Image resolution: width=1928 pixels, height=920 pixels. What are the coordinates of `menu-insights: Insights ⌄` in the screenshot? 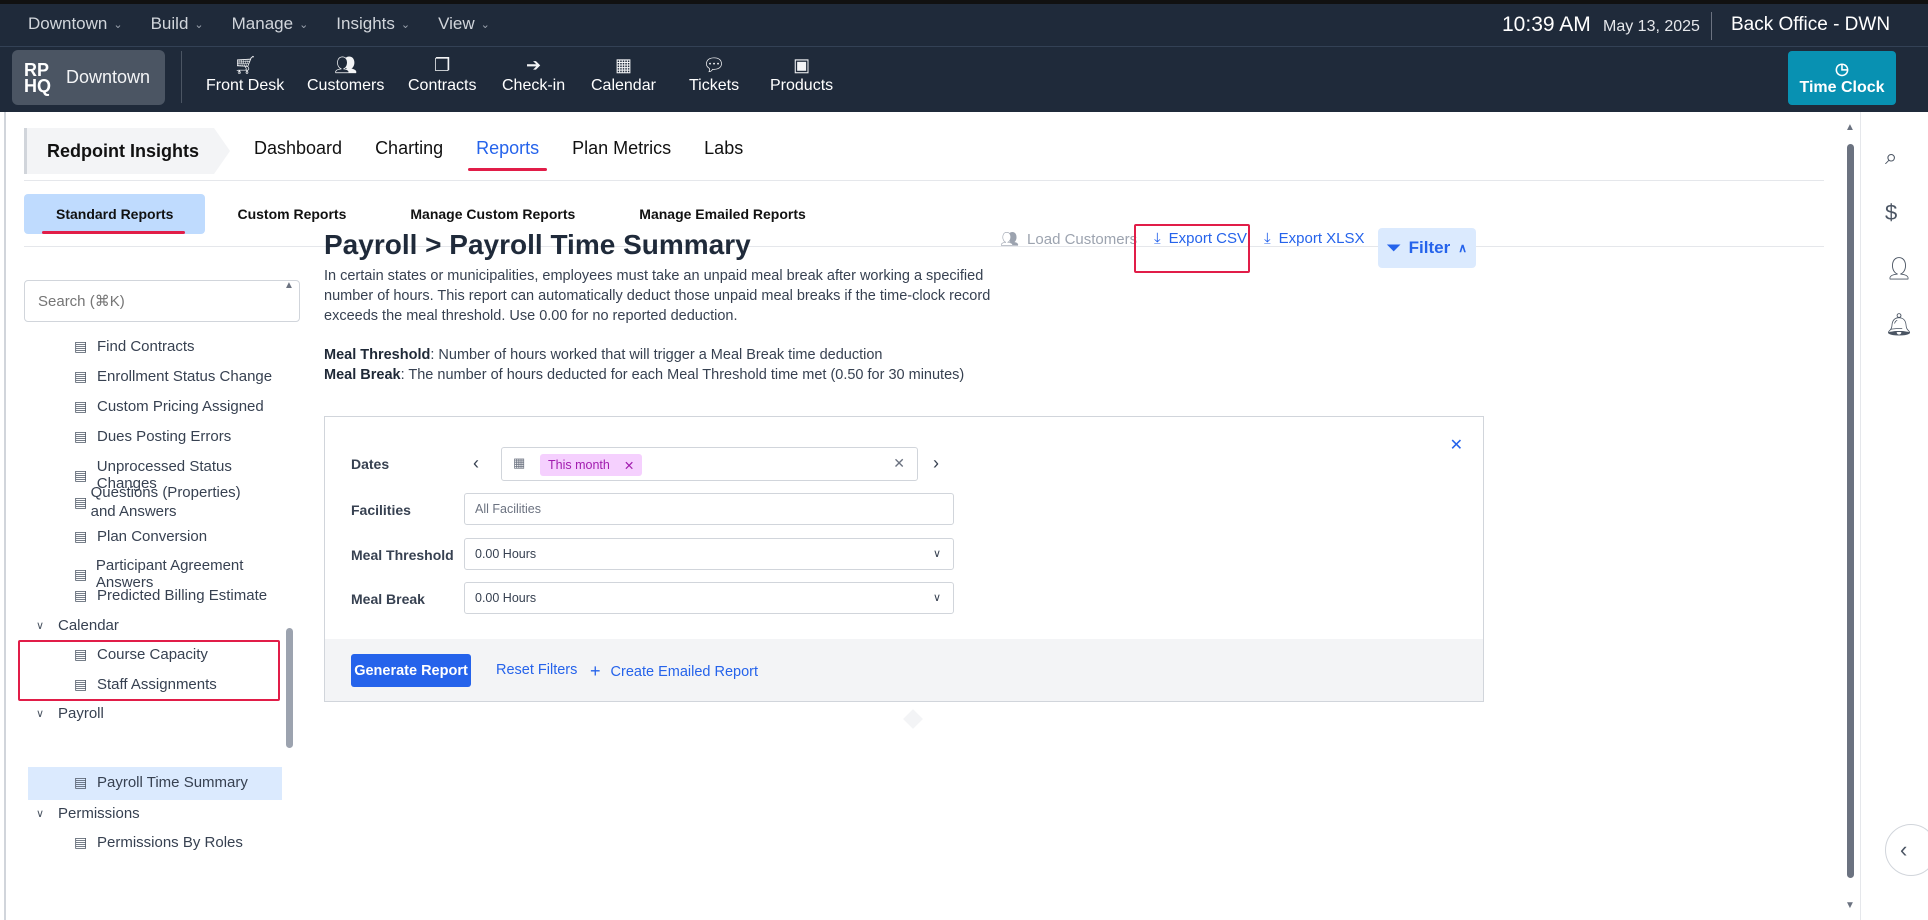 It's located at (373, 31).